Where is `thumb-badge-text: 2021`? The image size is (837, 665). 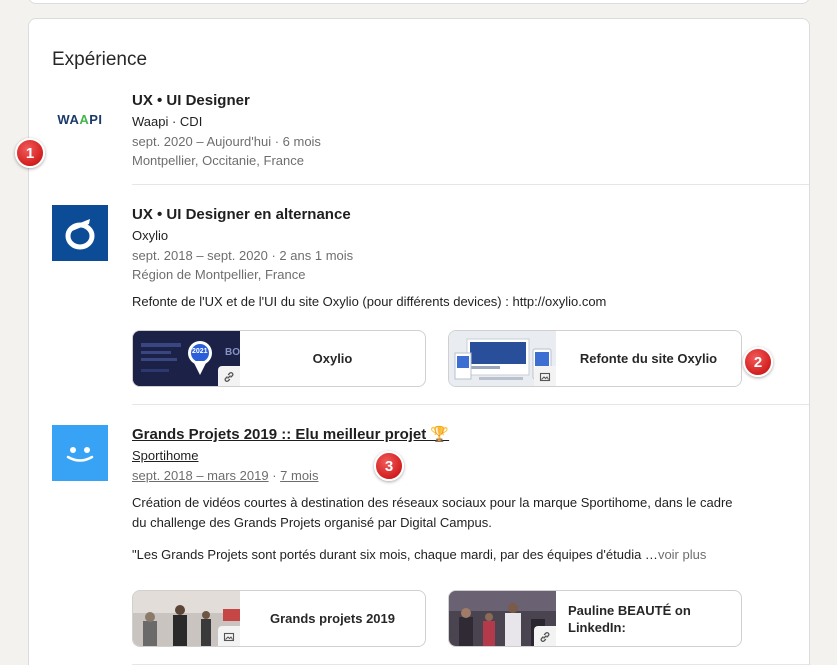 thumb-badge-text: 2021 is located at coordinates (200, 351).